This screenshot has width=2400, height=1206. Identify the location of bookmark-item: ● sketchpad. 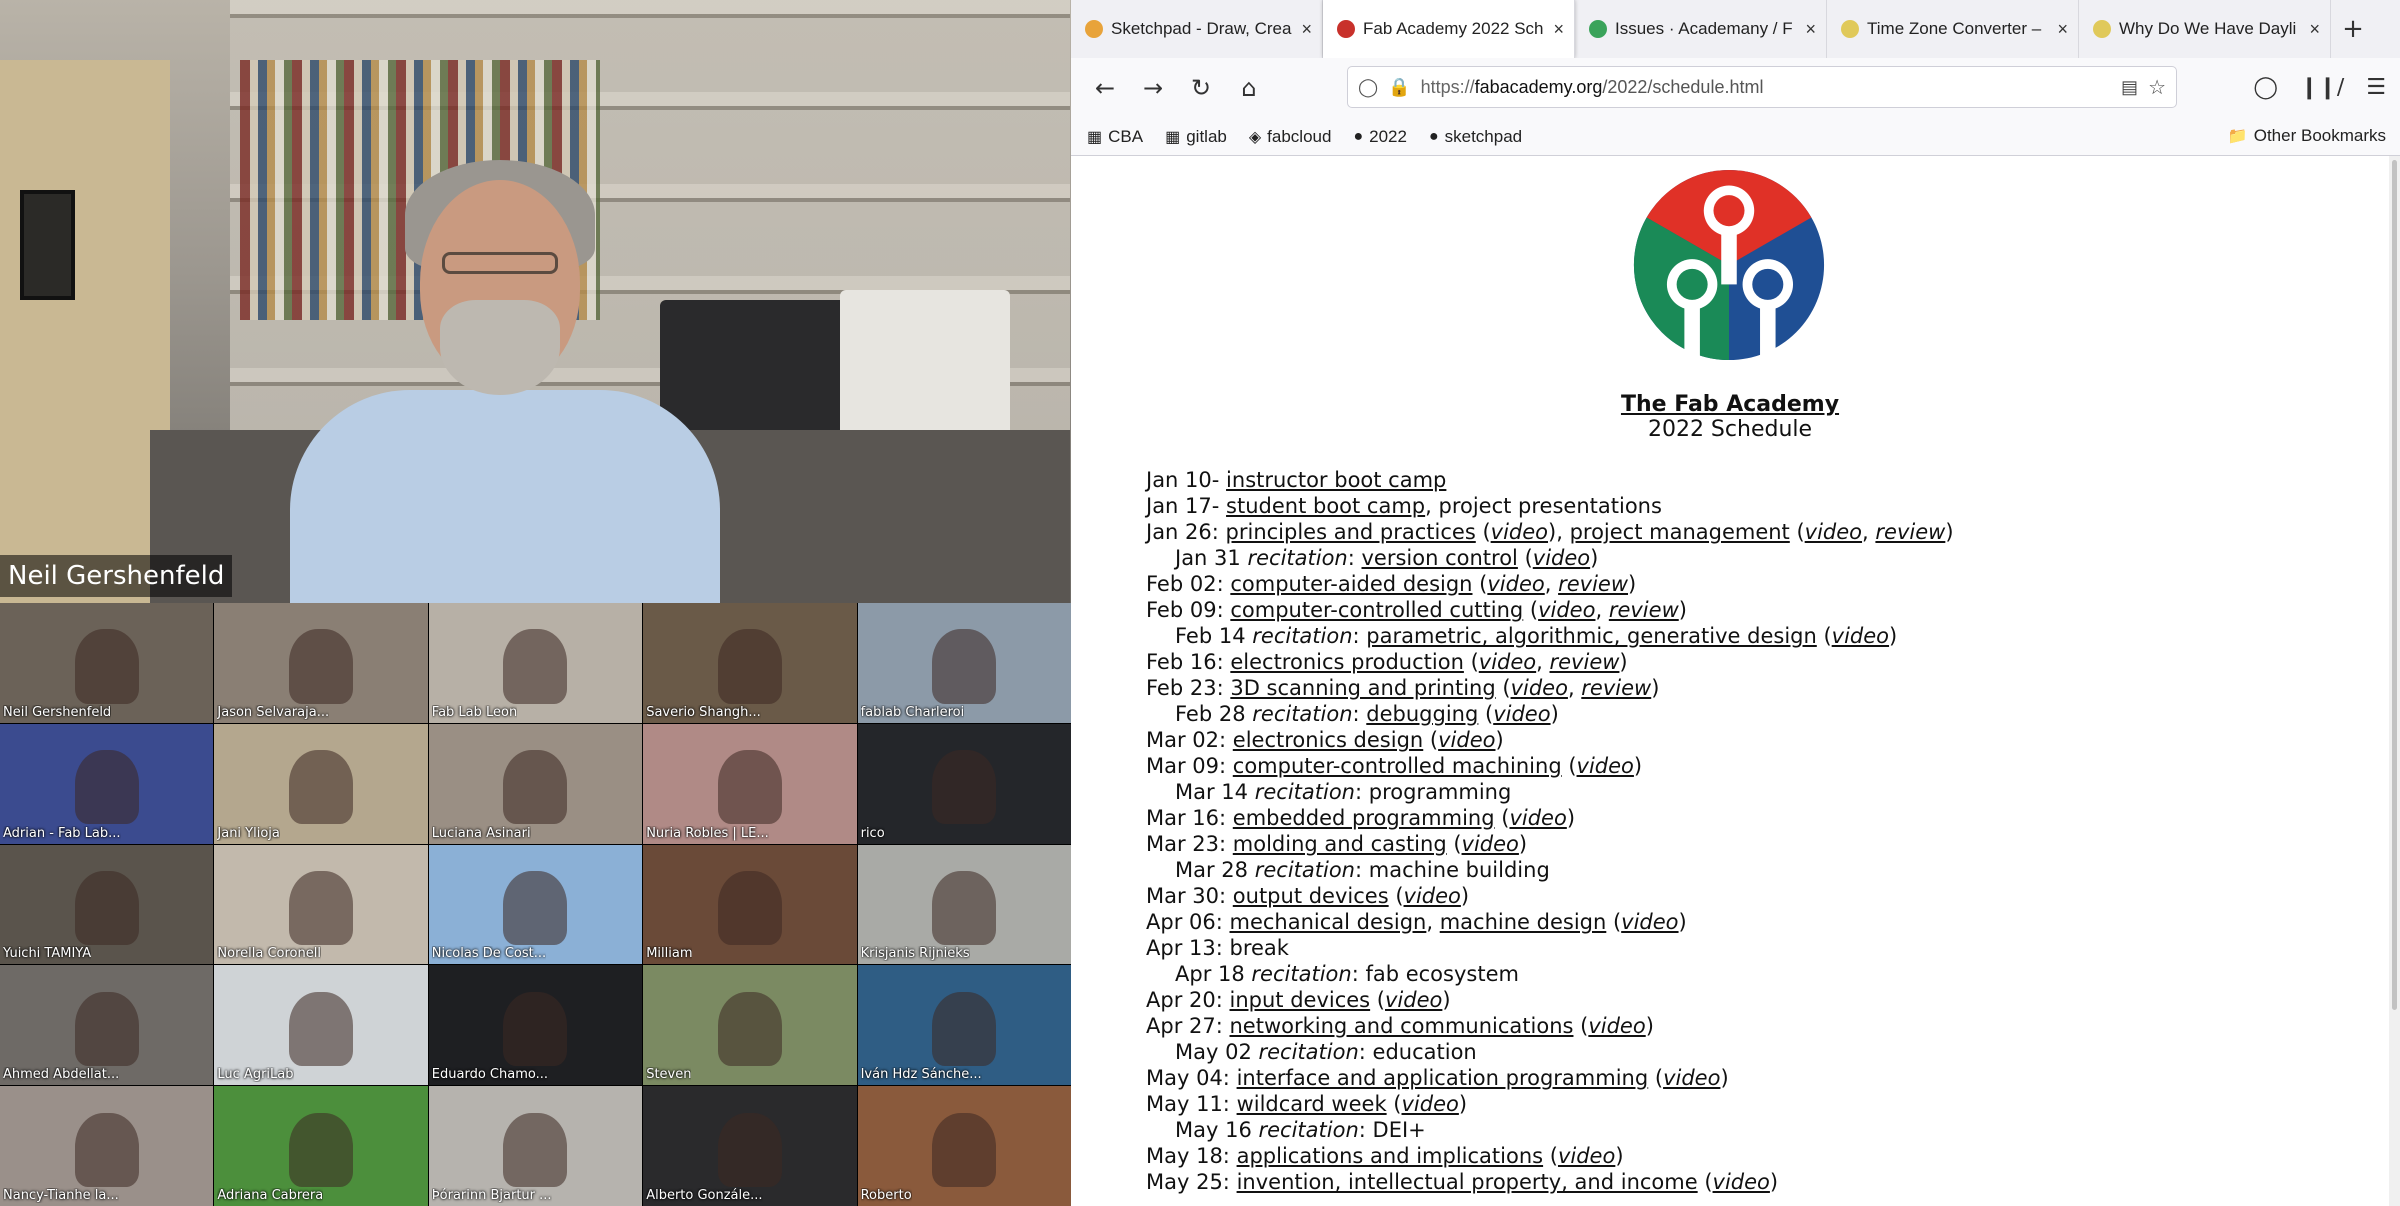
(1475, 137).